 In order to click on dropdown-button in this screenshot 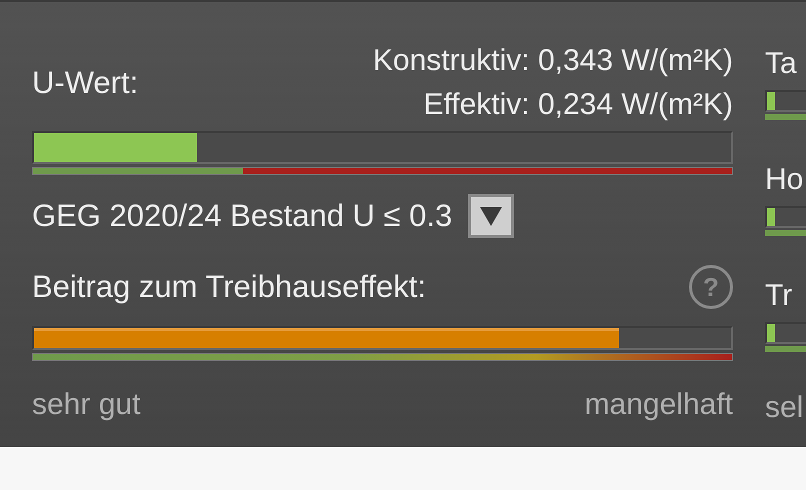, I will do `click(491, 216)`.